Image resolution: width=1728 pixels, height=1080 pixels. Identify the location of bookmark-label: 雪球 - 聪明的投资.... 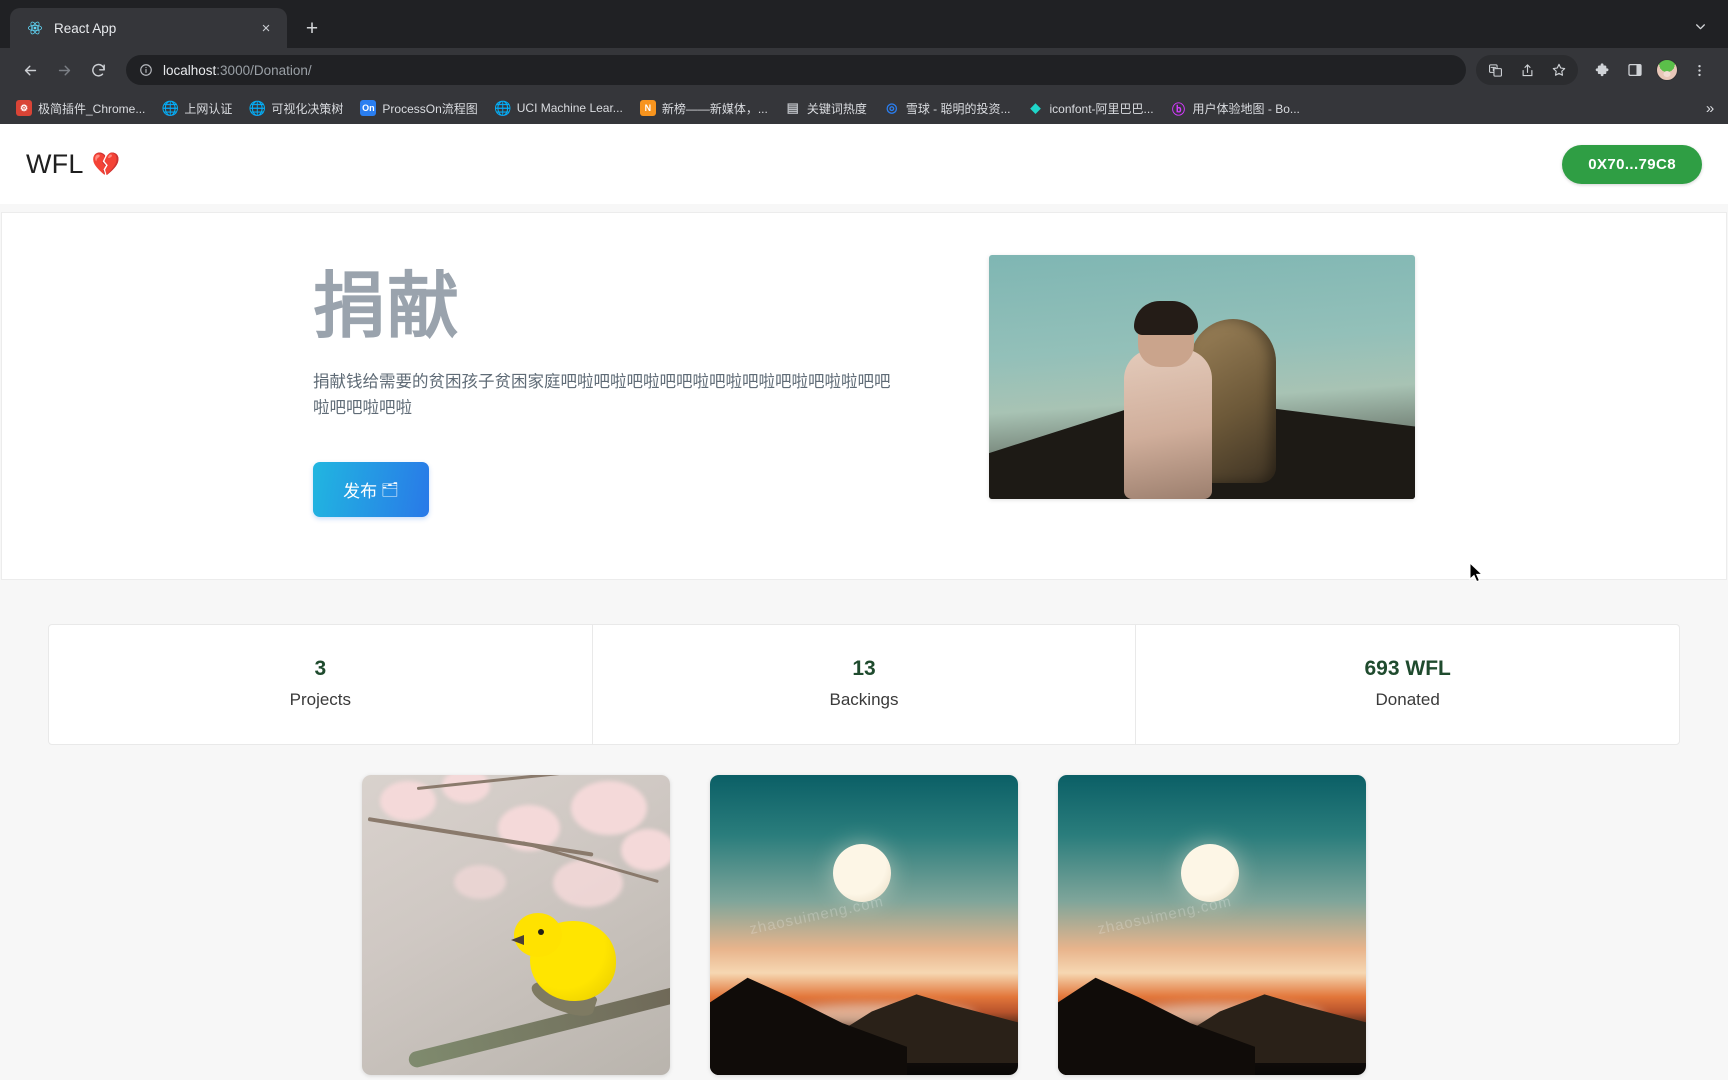
(958, 108).